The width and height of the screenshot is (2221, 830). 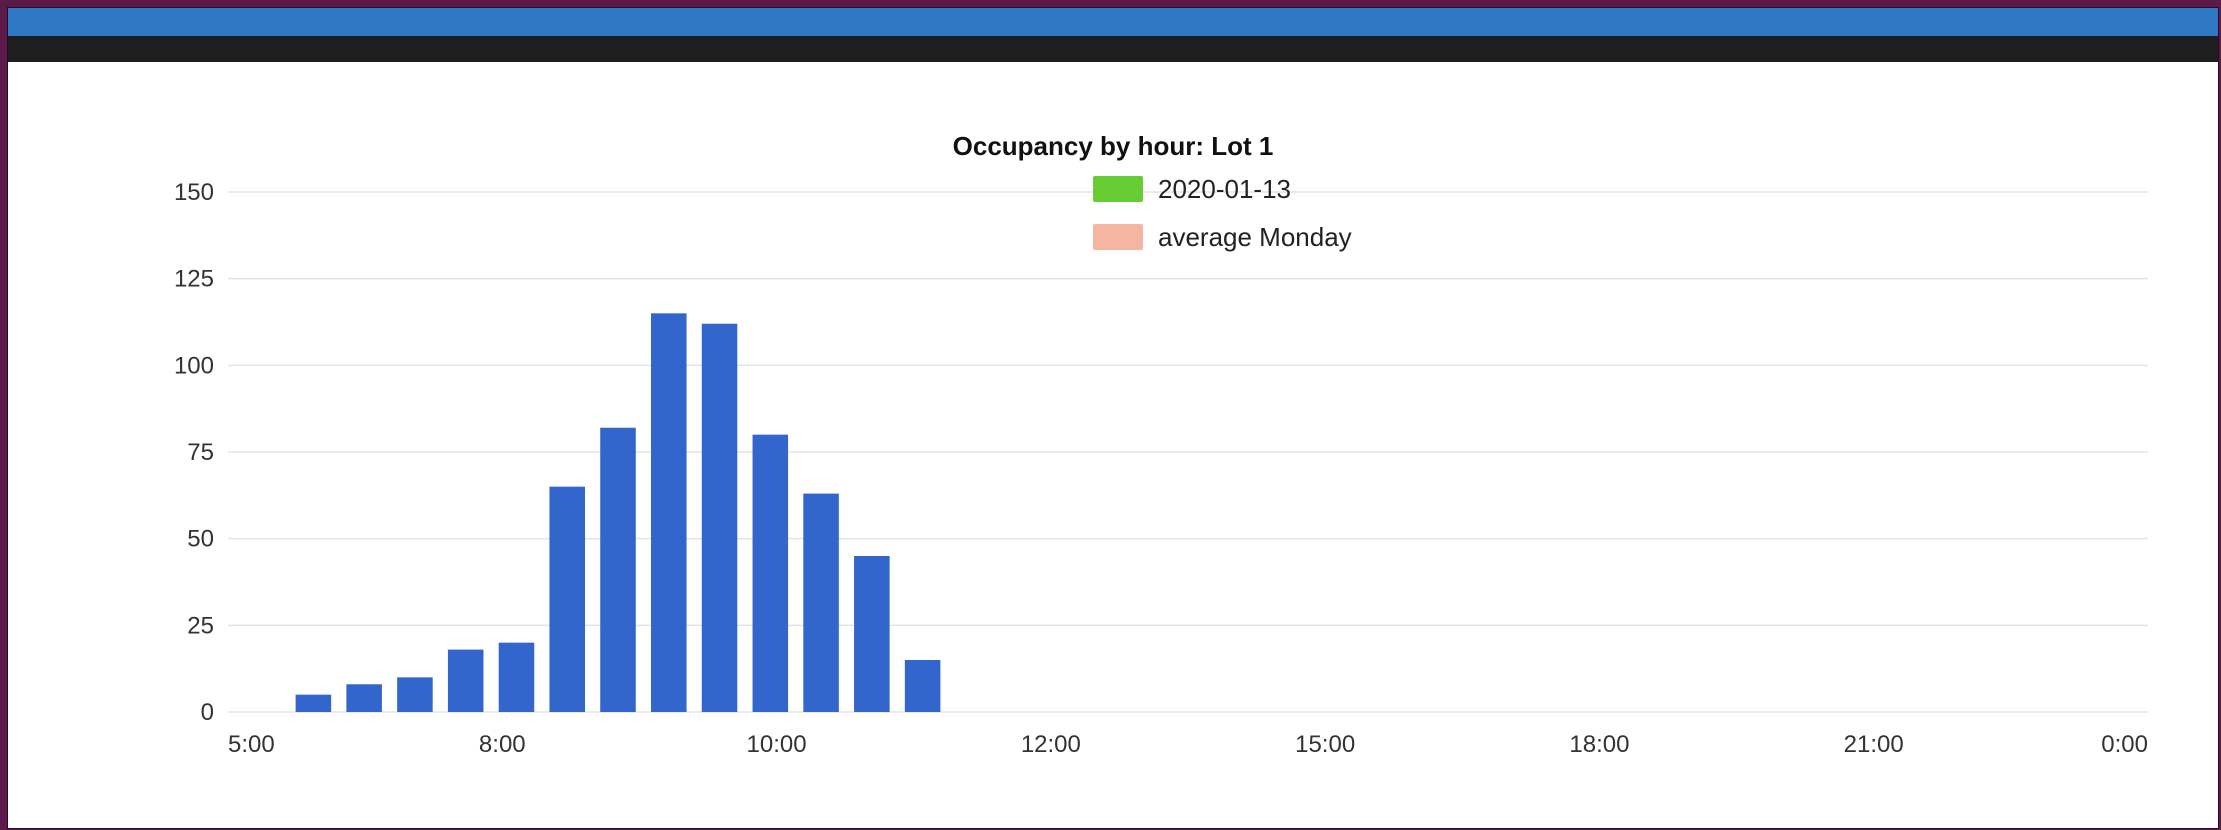 I want to click on y-tick-label: 100, so click(x=194, y=365).